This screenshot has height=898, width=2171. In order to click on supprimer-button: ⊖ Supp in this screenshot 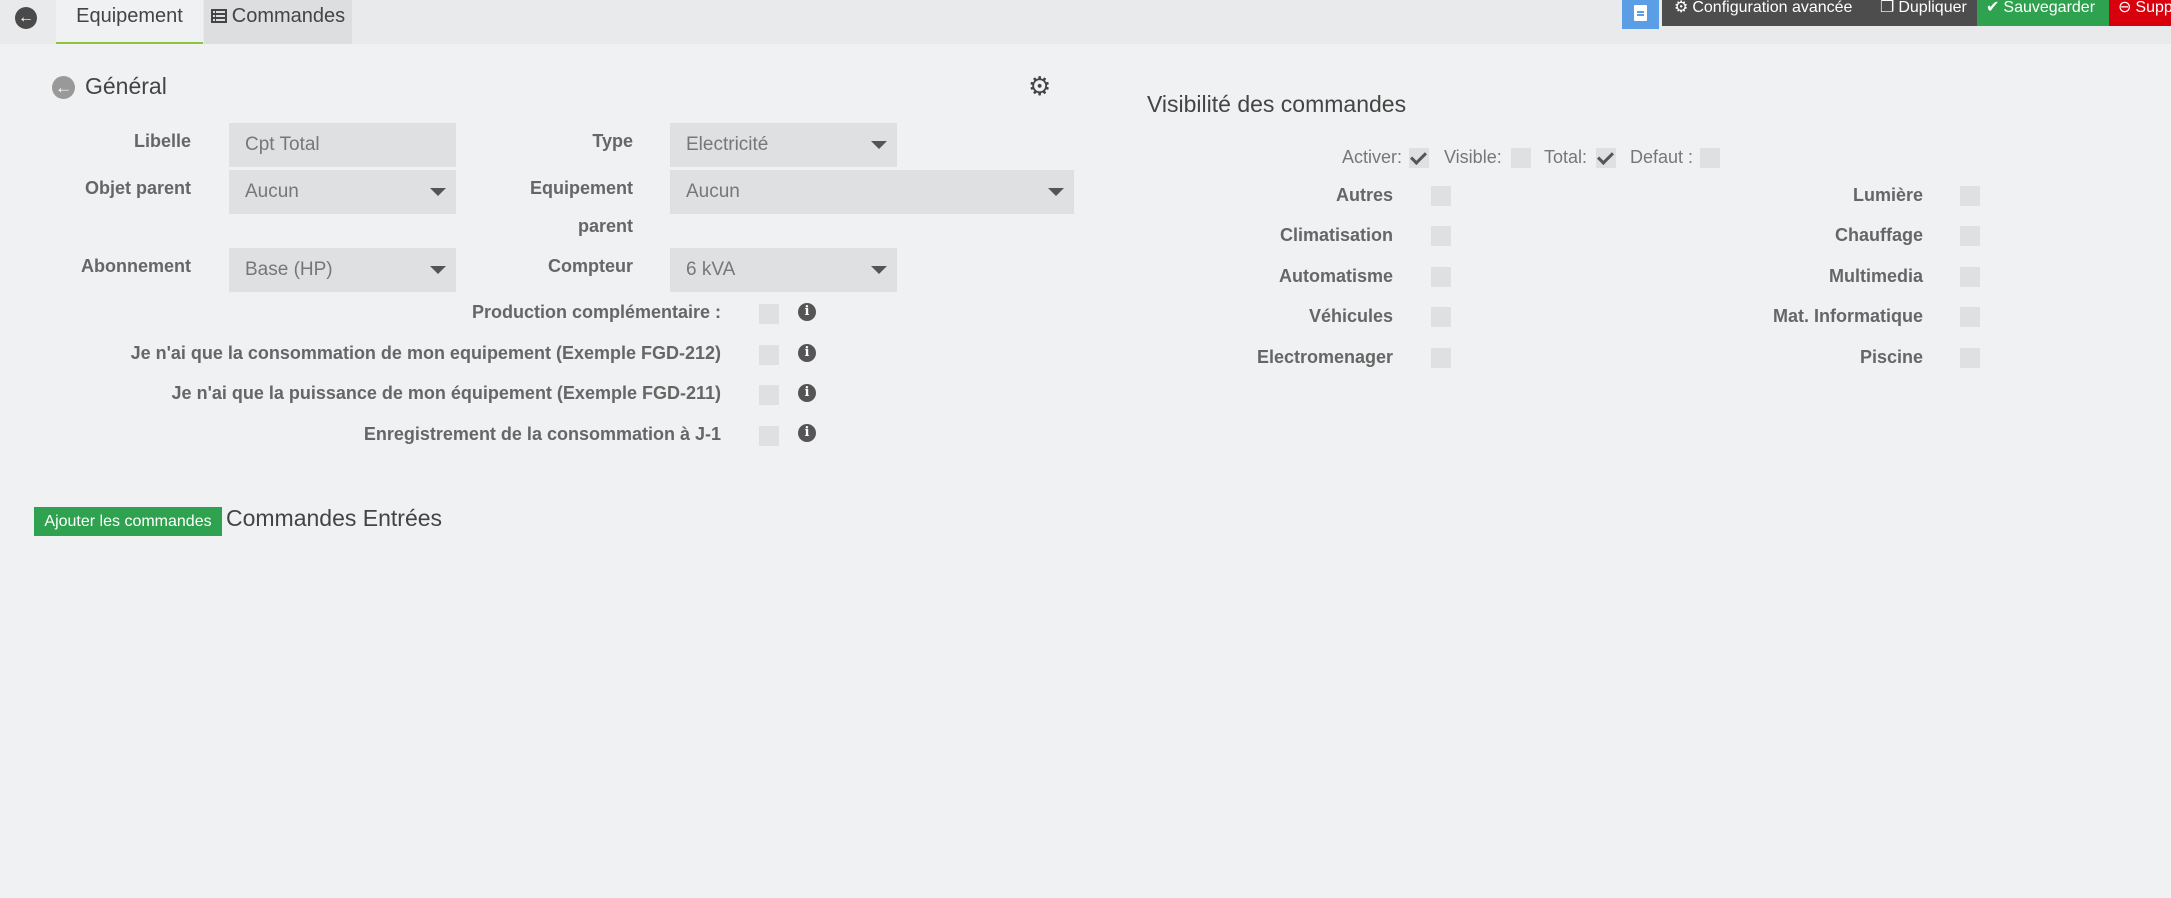, I will do `click(2140, 13)`.